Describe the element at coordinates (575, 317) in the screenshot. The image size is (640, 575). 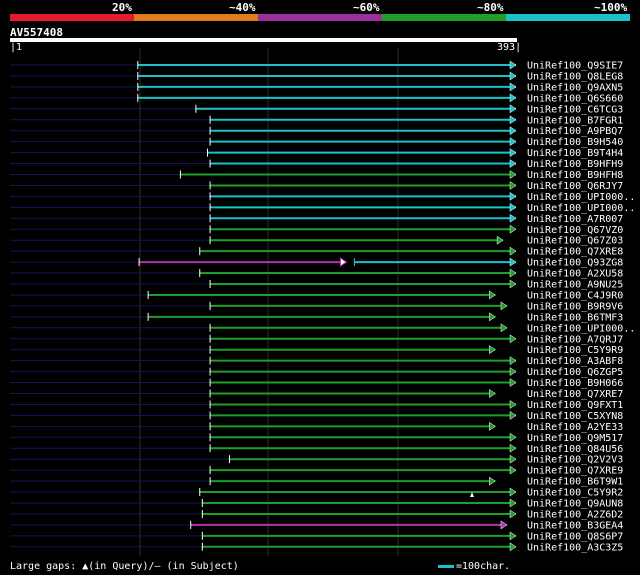
I see `hit-label: UniRef100_B6TMF3` at that location.